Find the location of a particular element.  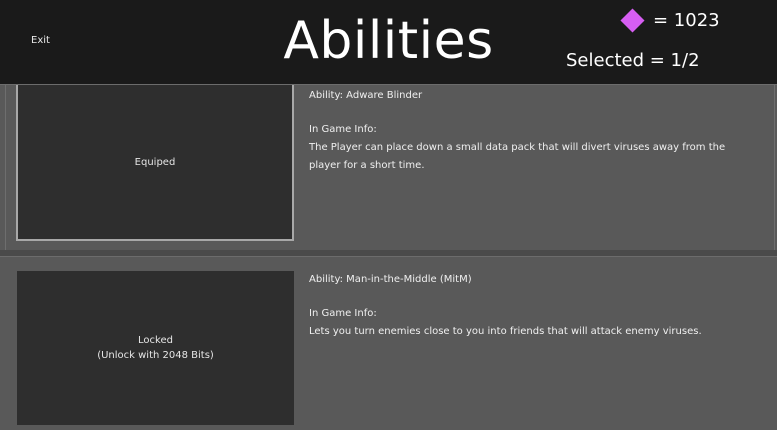

diamond-icon is located at coordinates (632, 20).